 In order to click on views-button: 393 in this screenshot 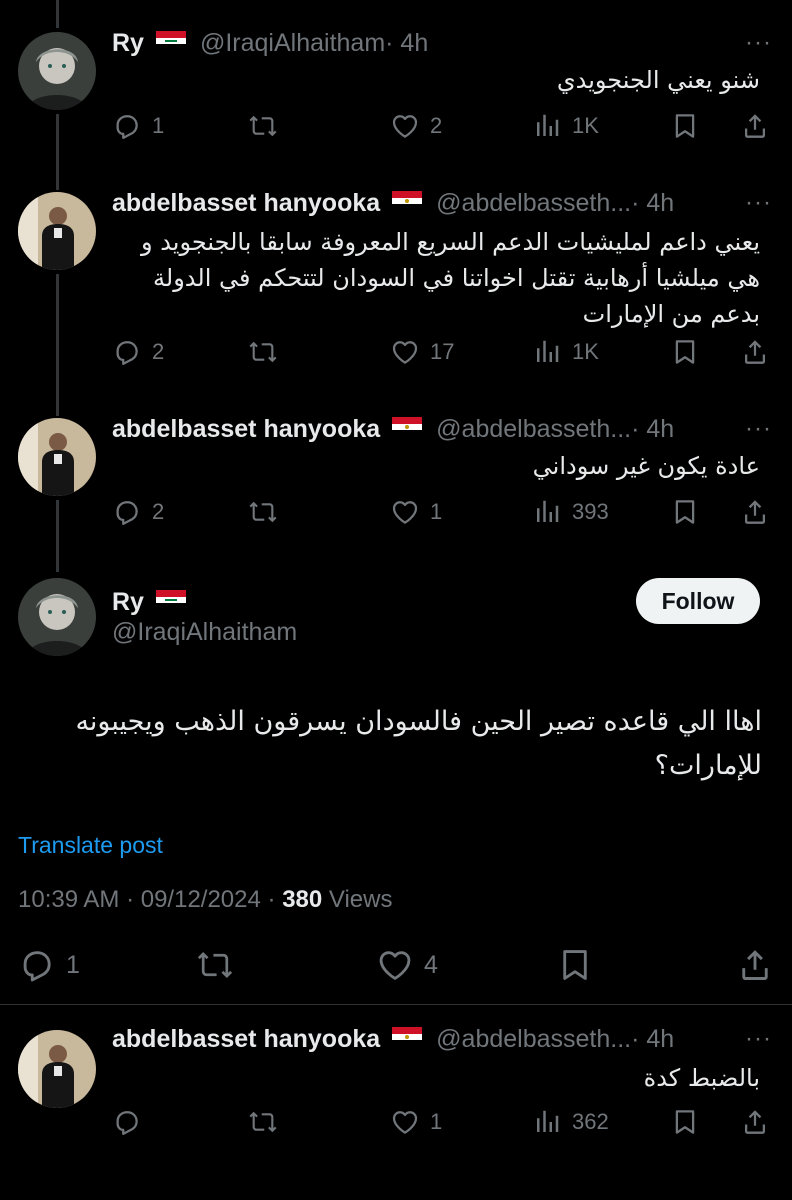, I will do `click(570, 512)`.